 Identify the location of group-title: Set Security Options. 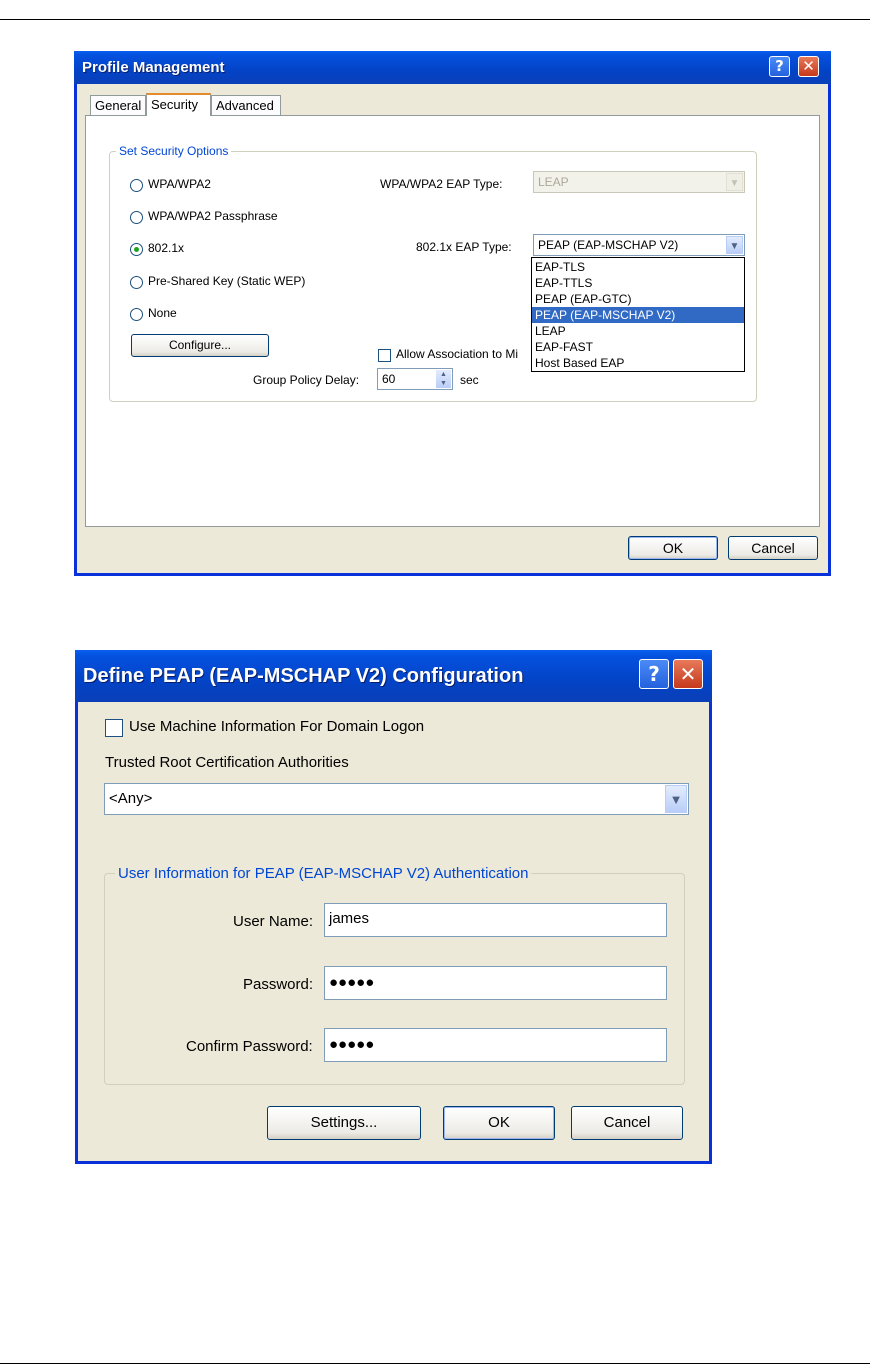
(174, 151).